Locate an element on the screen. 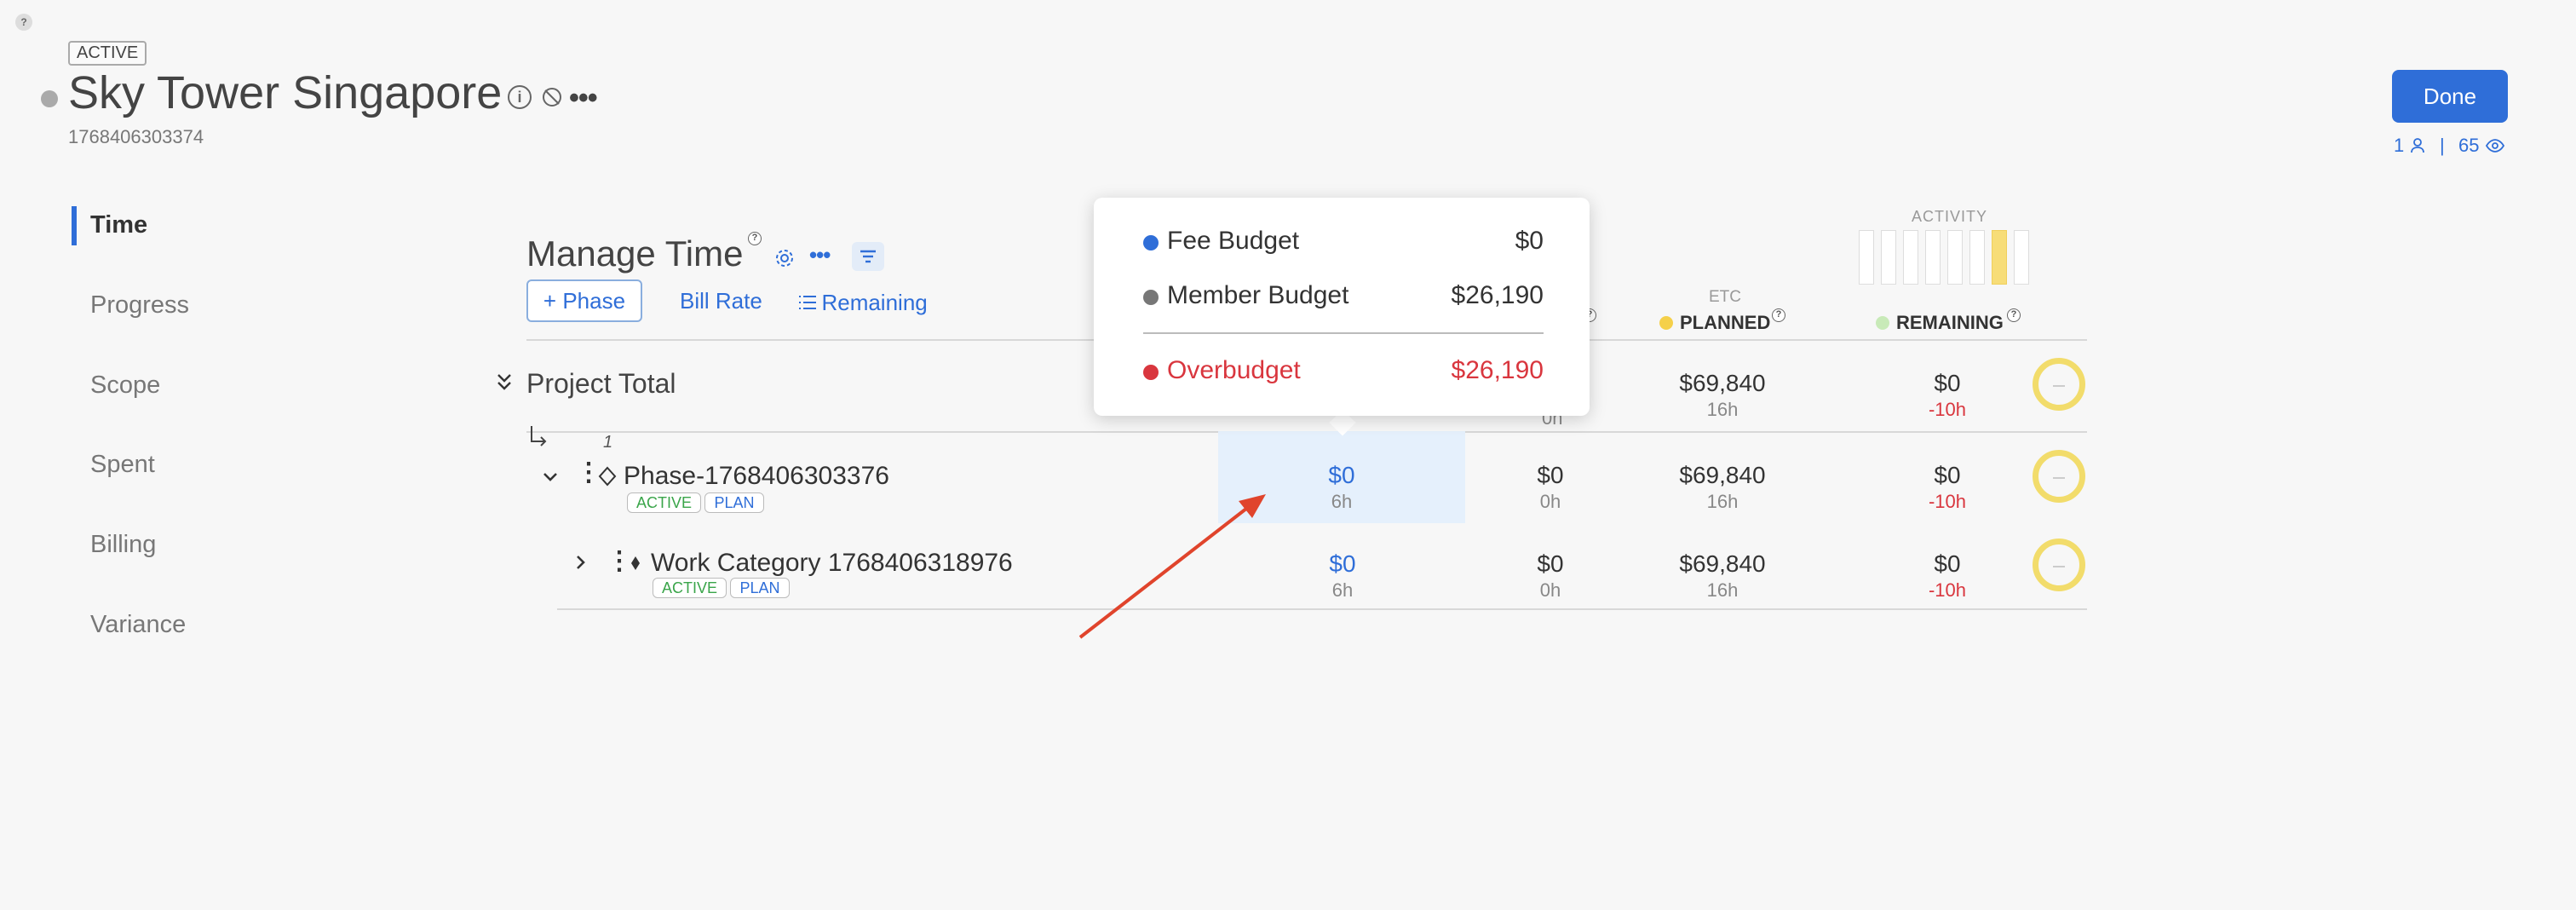 This screenshot has width=2576, height=910. work-category-planned: $69,840 16h is located at coordinates (1723, 576).